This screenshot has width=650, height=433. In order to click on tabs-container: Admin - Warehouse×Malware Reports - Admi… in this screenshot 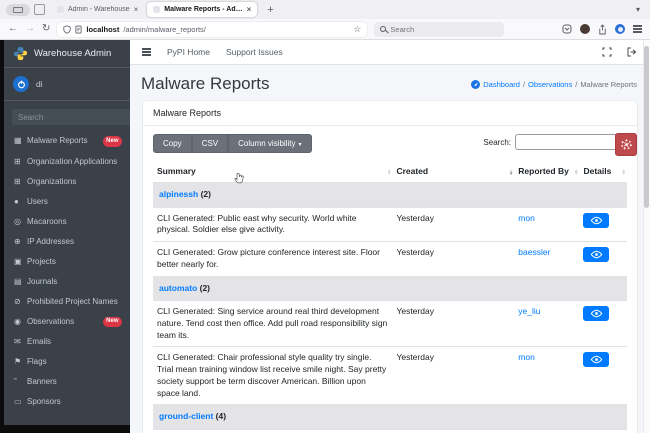, I will do `click(154, 9)`.